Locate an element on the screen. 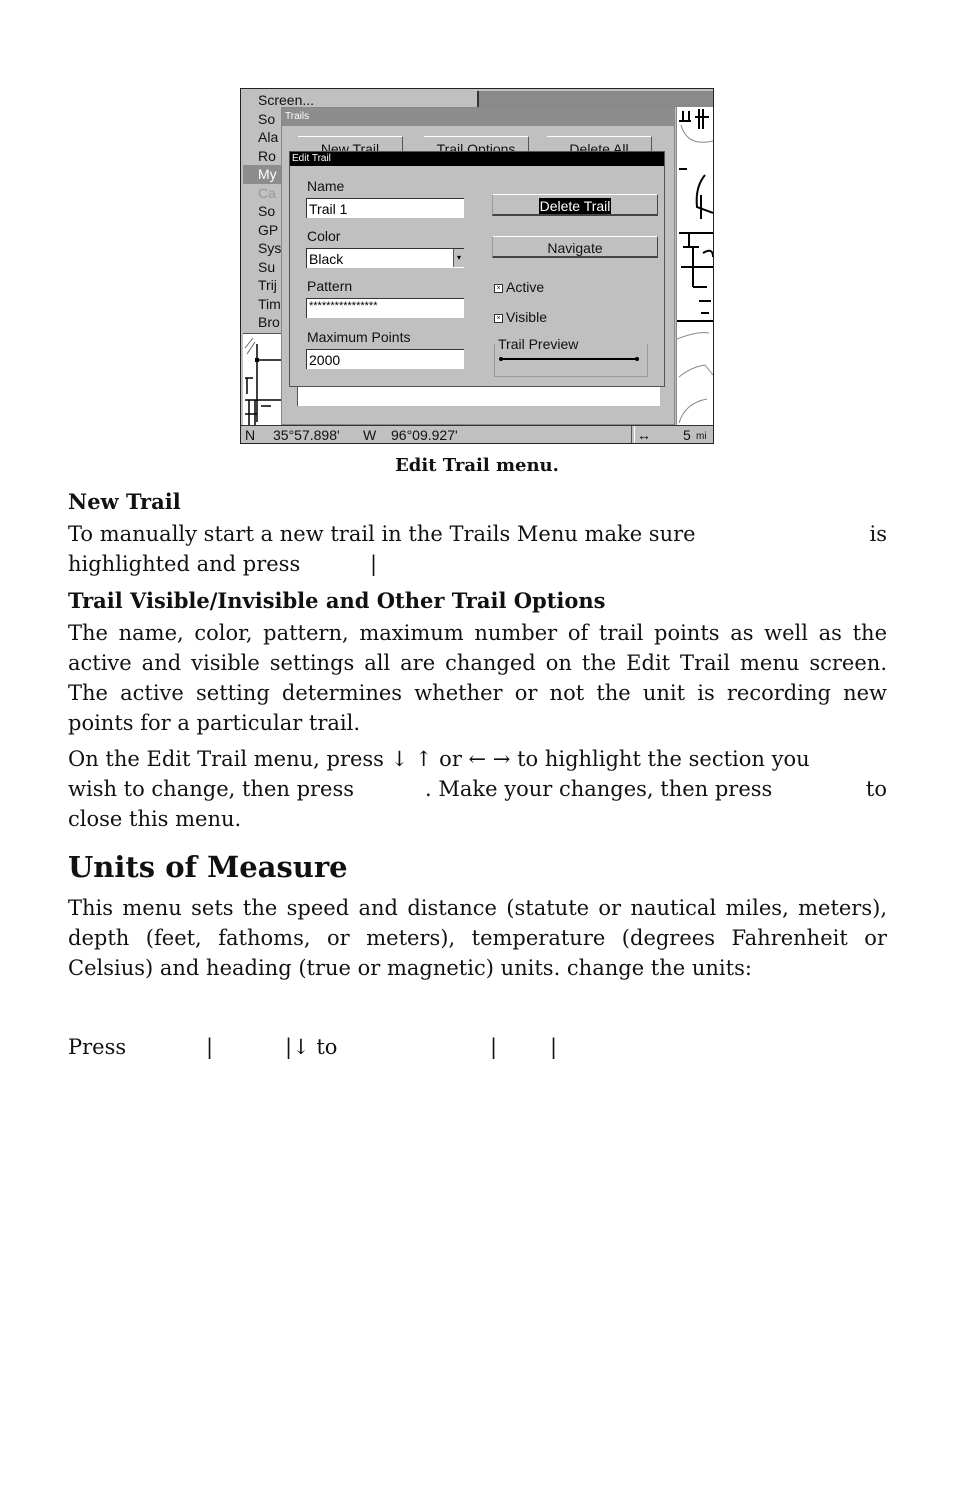 This screenshot has width=954, height=1487. longitude-hemisphere: W is located at coordinates (370, 435).